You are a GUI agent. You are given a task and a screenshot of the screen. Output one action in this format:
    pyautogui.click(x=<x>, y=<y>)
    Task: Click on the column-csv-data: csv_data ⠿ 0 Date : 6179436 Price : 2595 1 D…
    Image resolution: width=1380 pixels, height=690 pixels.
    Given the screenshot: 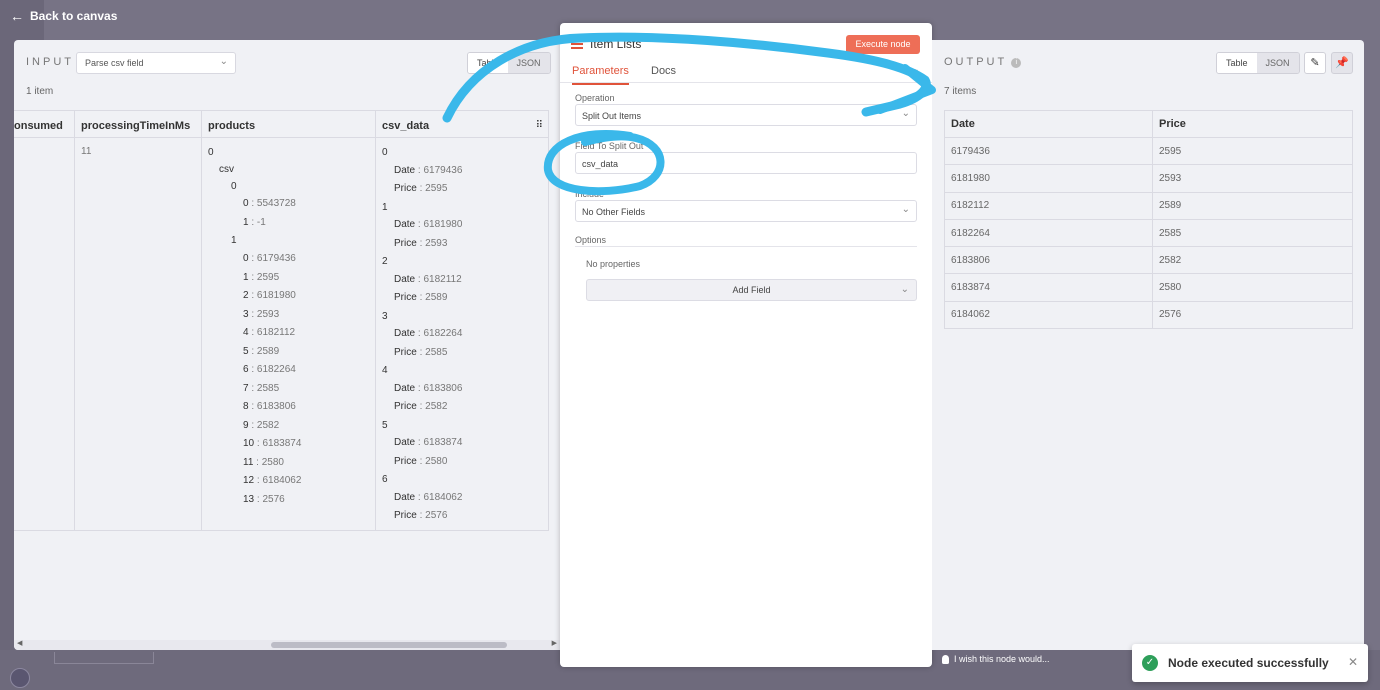 What is the action you would take?
    pyautogui.click(x=462, y=320)
    